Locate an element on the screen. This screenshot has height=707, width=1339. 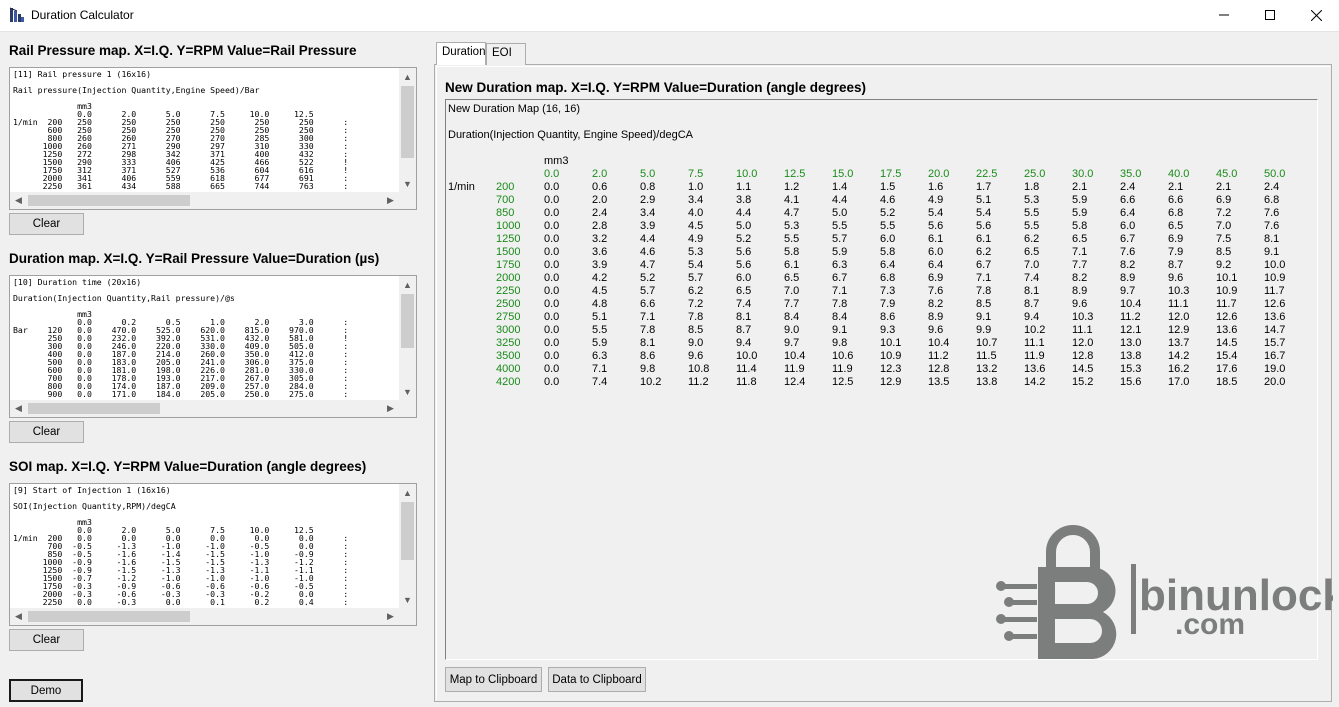
grid-cell: 4.8 is located at coordinates (599, 304).